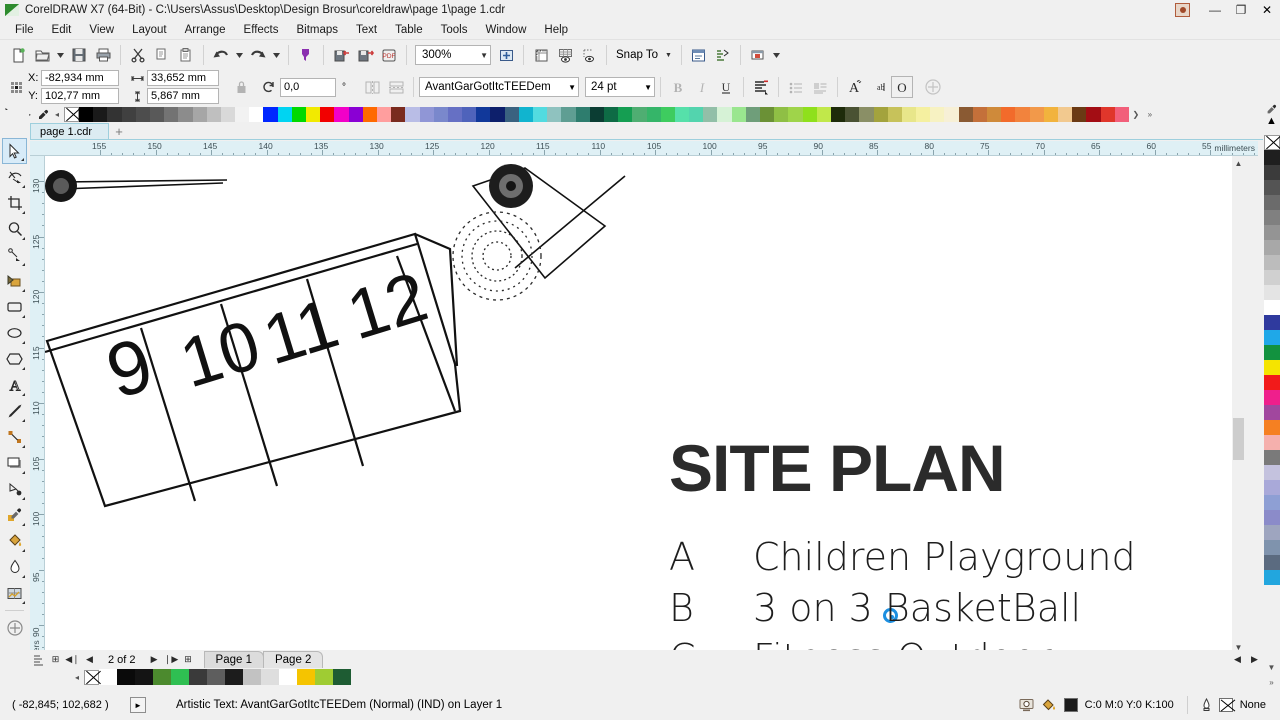  Describe the element at coordinates (14, 437) in the screenshot. I see `straight-line-connector-tool` at that location.